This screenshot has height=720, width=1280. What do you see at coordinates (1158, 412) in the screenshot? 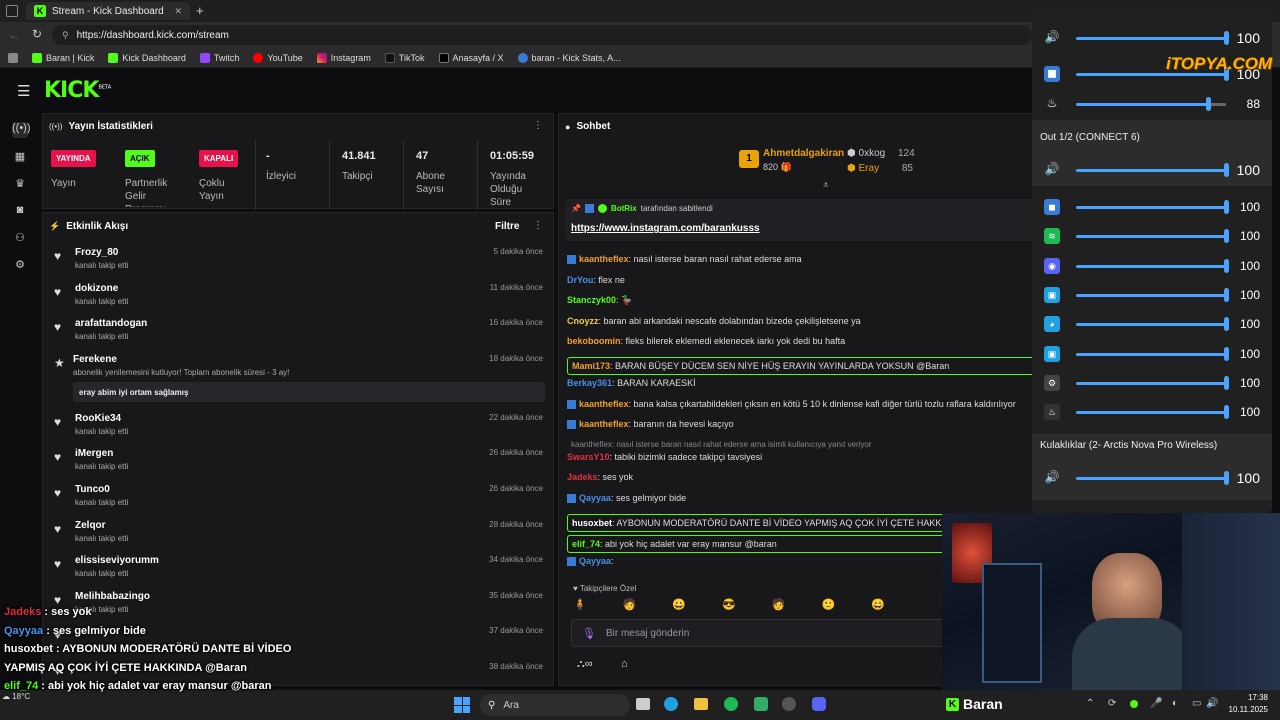
I see `mixer-row: ♨ 100` at bounding box center [1158, 412].